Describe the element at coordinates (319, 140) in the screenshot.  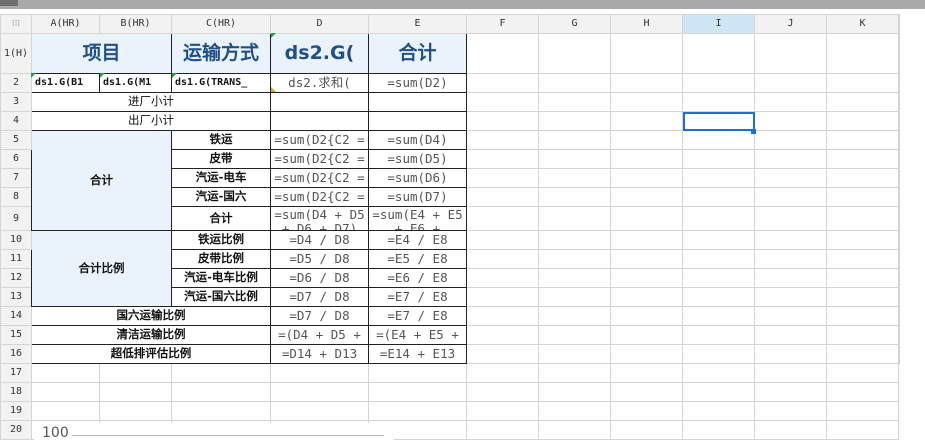
I see `cell-d5: =sum(D2{C2 =` at that location.